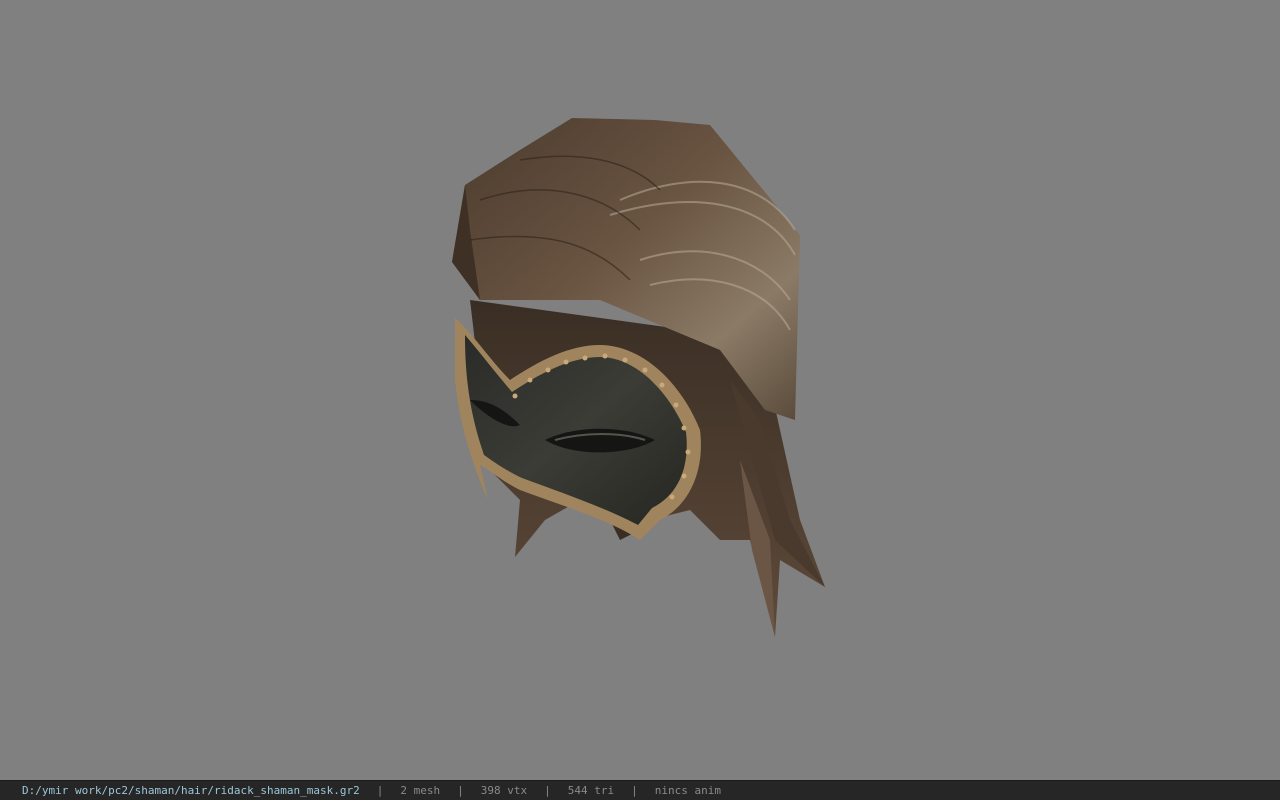 The image size is (1280, 800). I want to click on mesh-count: 2 mesh, so click(420, 790).